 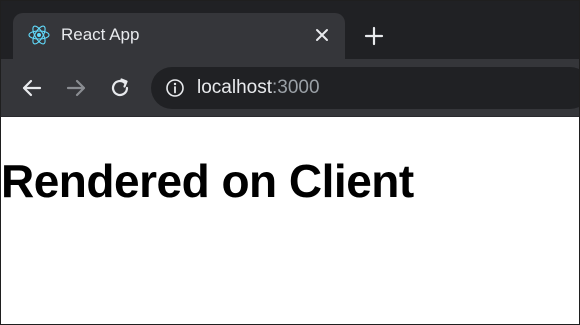 I want to click on page-heading: Rendered on Client, so click(x=207, y=181).